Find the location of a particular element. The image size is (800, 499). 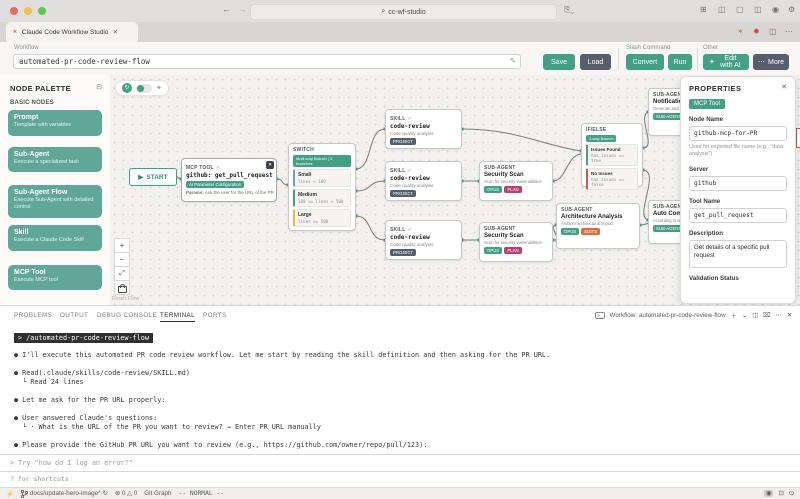

minimize-window-button is located at coordinates (28, 11).